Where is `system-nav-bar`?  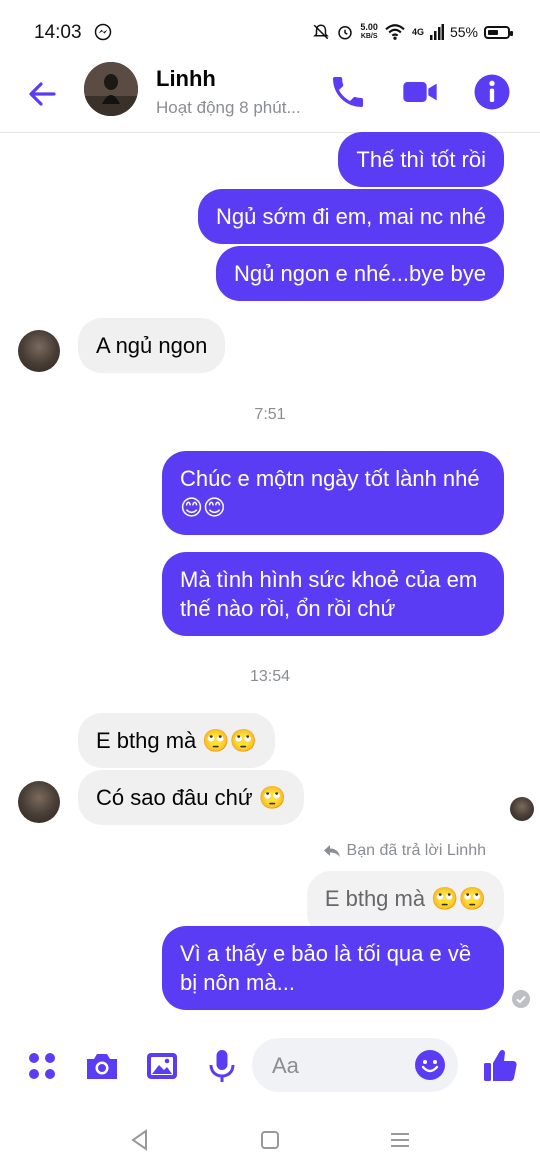
system-nav-bar is located at coordinates (270, 1140).